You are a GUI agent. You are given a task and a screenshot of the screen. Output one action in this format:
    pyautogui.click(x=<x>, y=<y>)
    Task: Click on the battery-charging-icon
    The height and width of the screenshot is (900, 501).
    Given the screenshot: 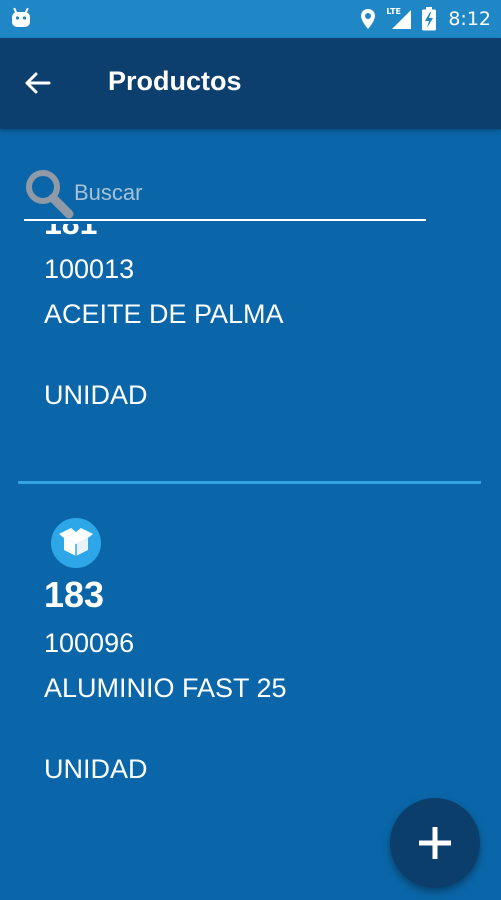 What is the action you would take?
    pyautogui.click(x=429, y=19)
    